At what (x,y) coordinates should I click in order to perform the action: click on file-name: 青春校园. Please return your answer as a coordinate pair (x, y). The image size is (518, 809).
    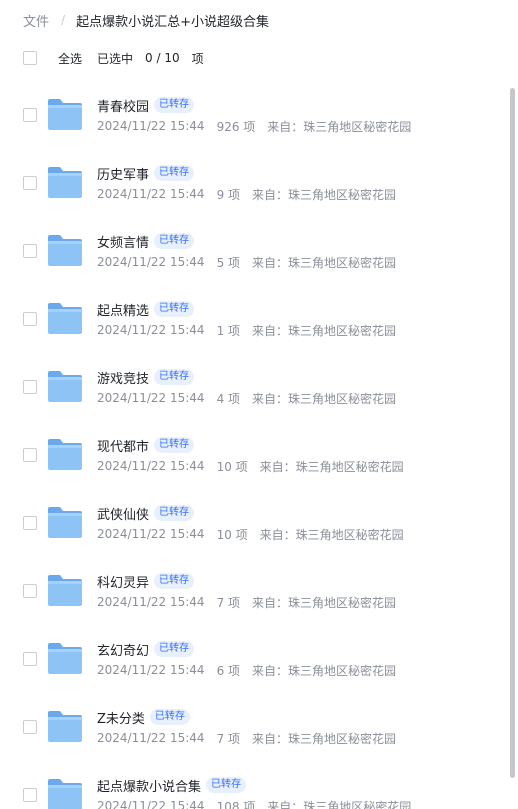
    Looking at the image, I should click on (123, 105).